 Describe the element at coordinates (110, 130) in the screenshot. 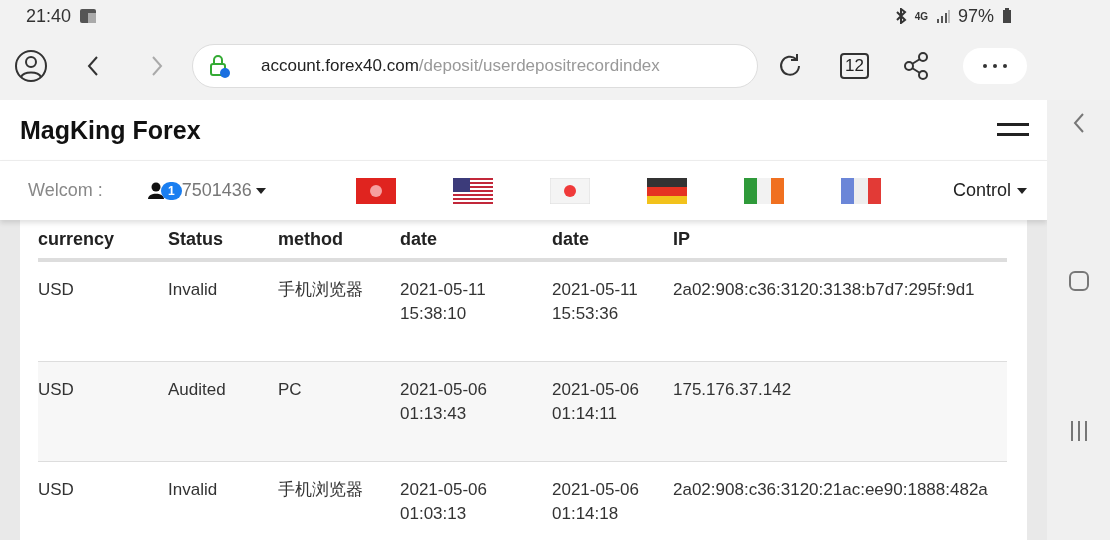

I see `site-title: MagKing Forex` at that location.